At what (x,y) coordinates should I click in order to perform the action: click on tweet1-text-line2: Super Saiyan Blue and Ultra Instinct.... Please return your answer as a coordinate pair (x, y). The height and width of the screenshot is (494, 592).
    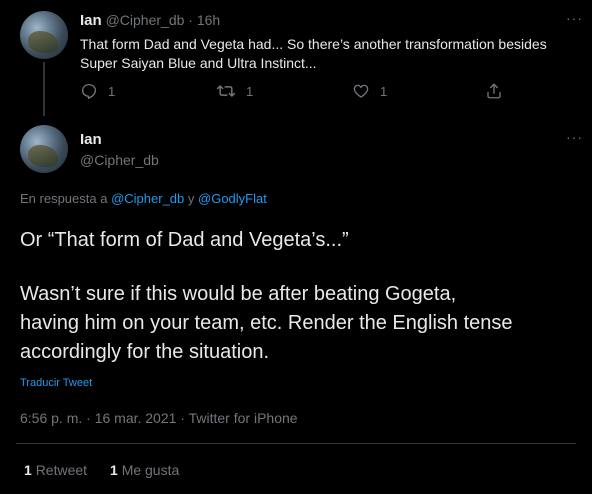
    Looking at the image, I should click on (198, 63).